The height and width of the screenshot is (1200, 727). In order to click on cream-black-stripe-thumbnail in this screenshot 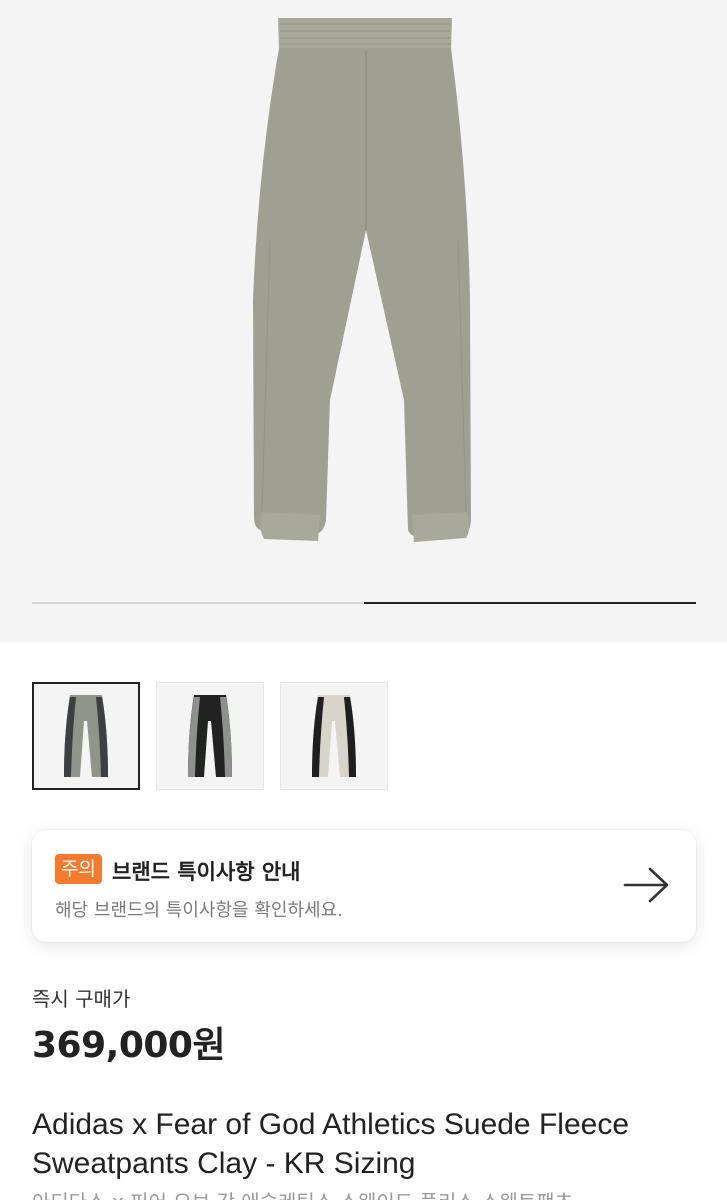, I will do `click(334, 736)`.